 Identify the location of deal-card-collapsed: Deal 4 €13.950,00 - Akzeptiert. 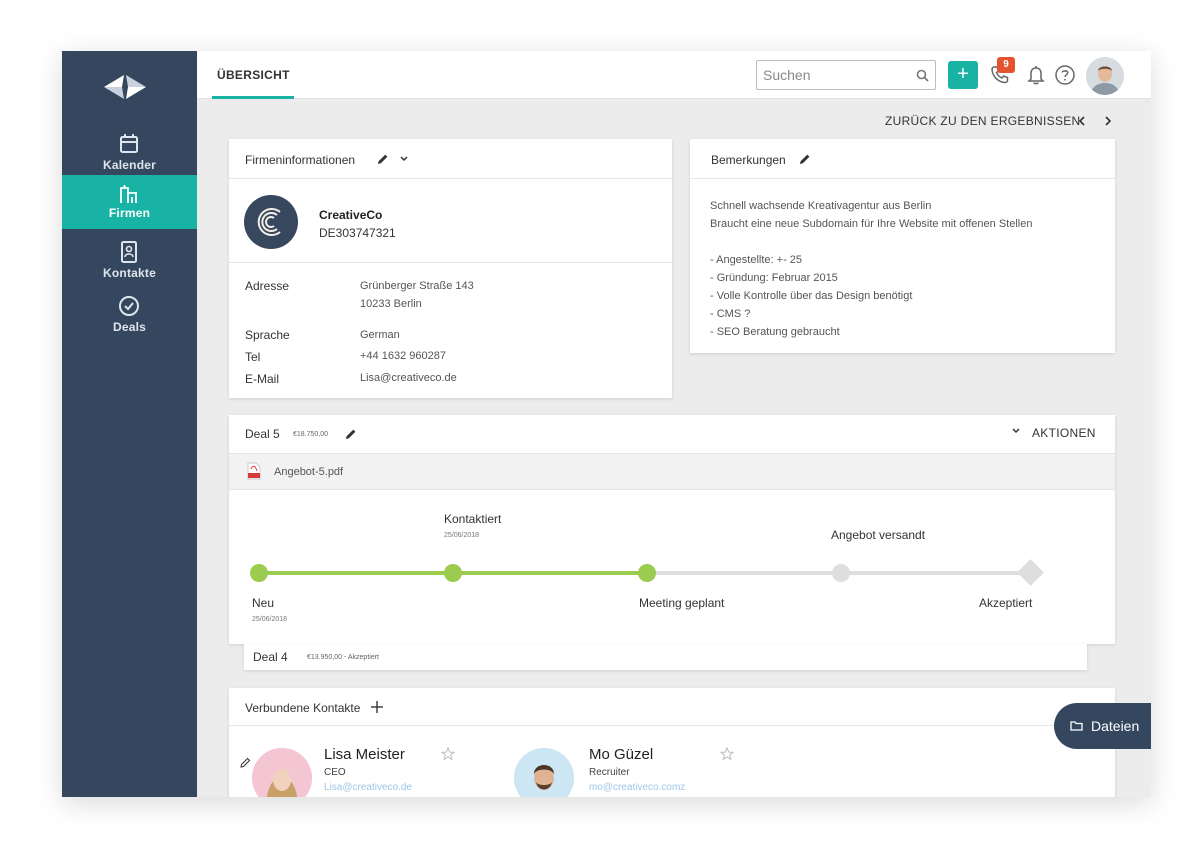
(665, 657).